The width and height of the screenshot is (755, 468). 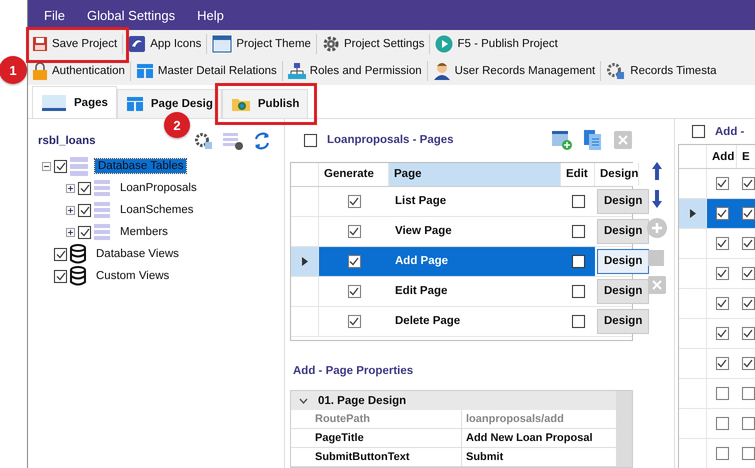 I want to click on toolbar-button: Save Project, so click(x=75, y=44).